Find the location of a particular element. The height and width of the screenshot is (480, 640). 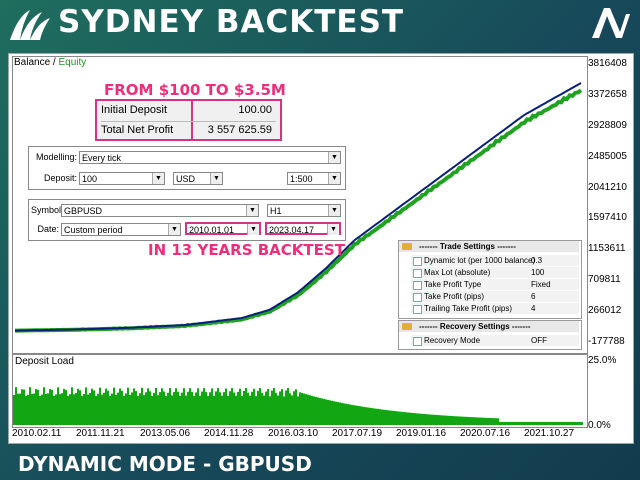

x-tick-label: 2011.11.21 is located at coordinates (100, 433).